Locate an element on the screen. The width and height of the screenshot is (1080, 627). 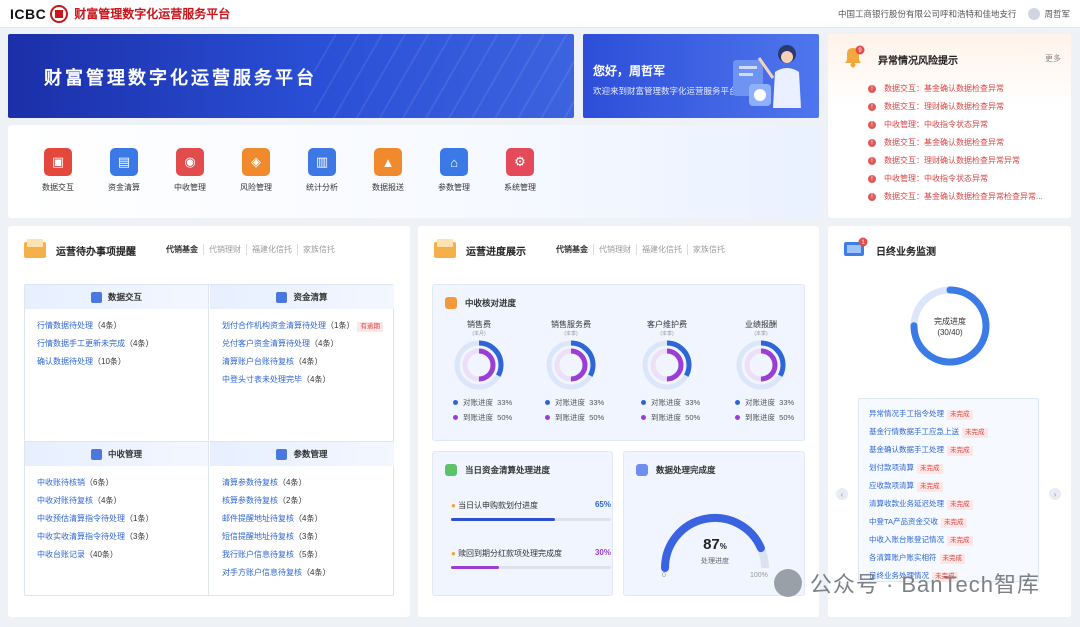
daily-task: 异常情况手工指令处理 未完成 is located at coordinates (948, 414).